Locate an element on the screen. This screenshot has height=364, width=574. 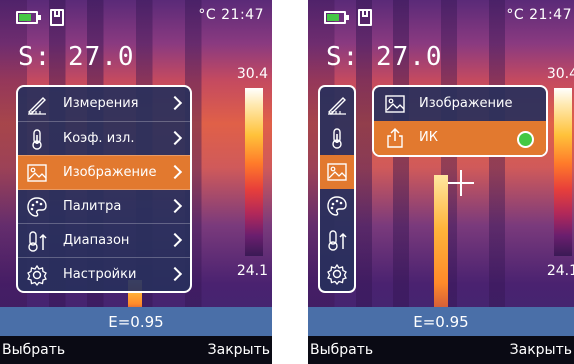
menu-item-range: Диапазон is located at coordinates (104, 240).